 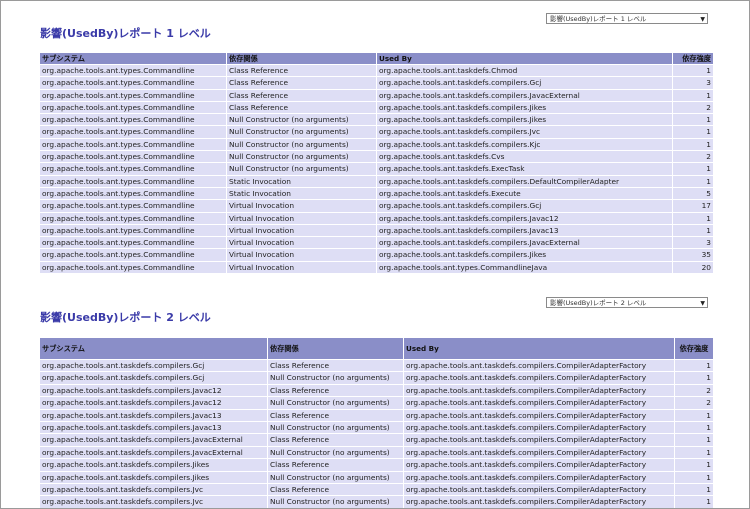 I want to click on report-select-level1: 影響(UsedBy)レポート 1 レベル ▼, so click(x=627, y=18).